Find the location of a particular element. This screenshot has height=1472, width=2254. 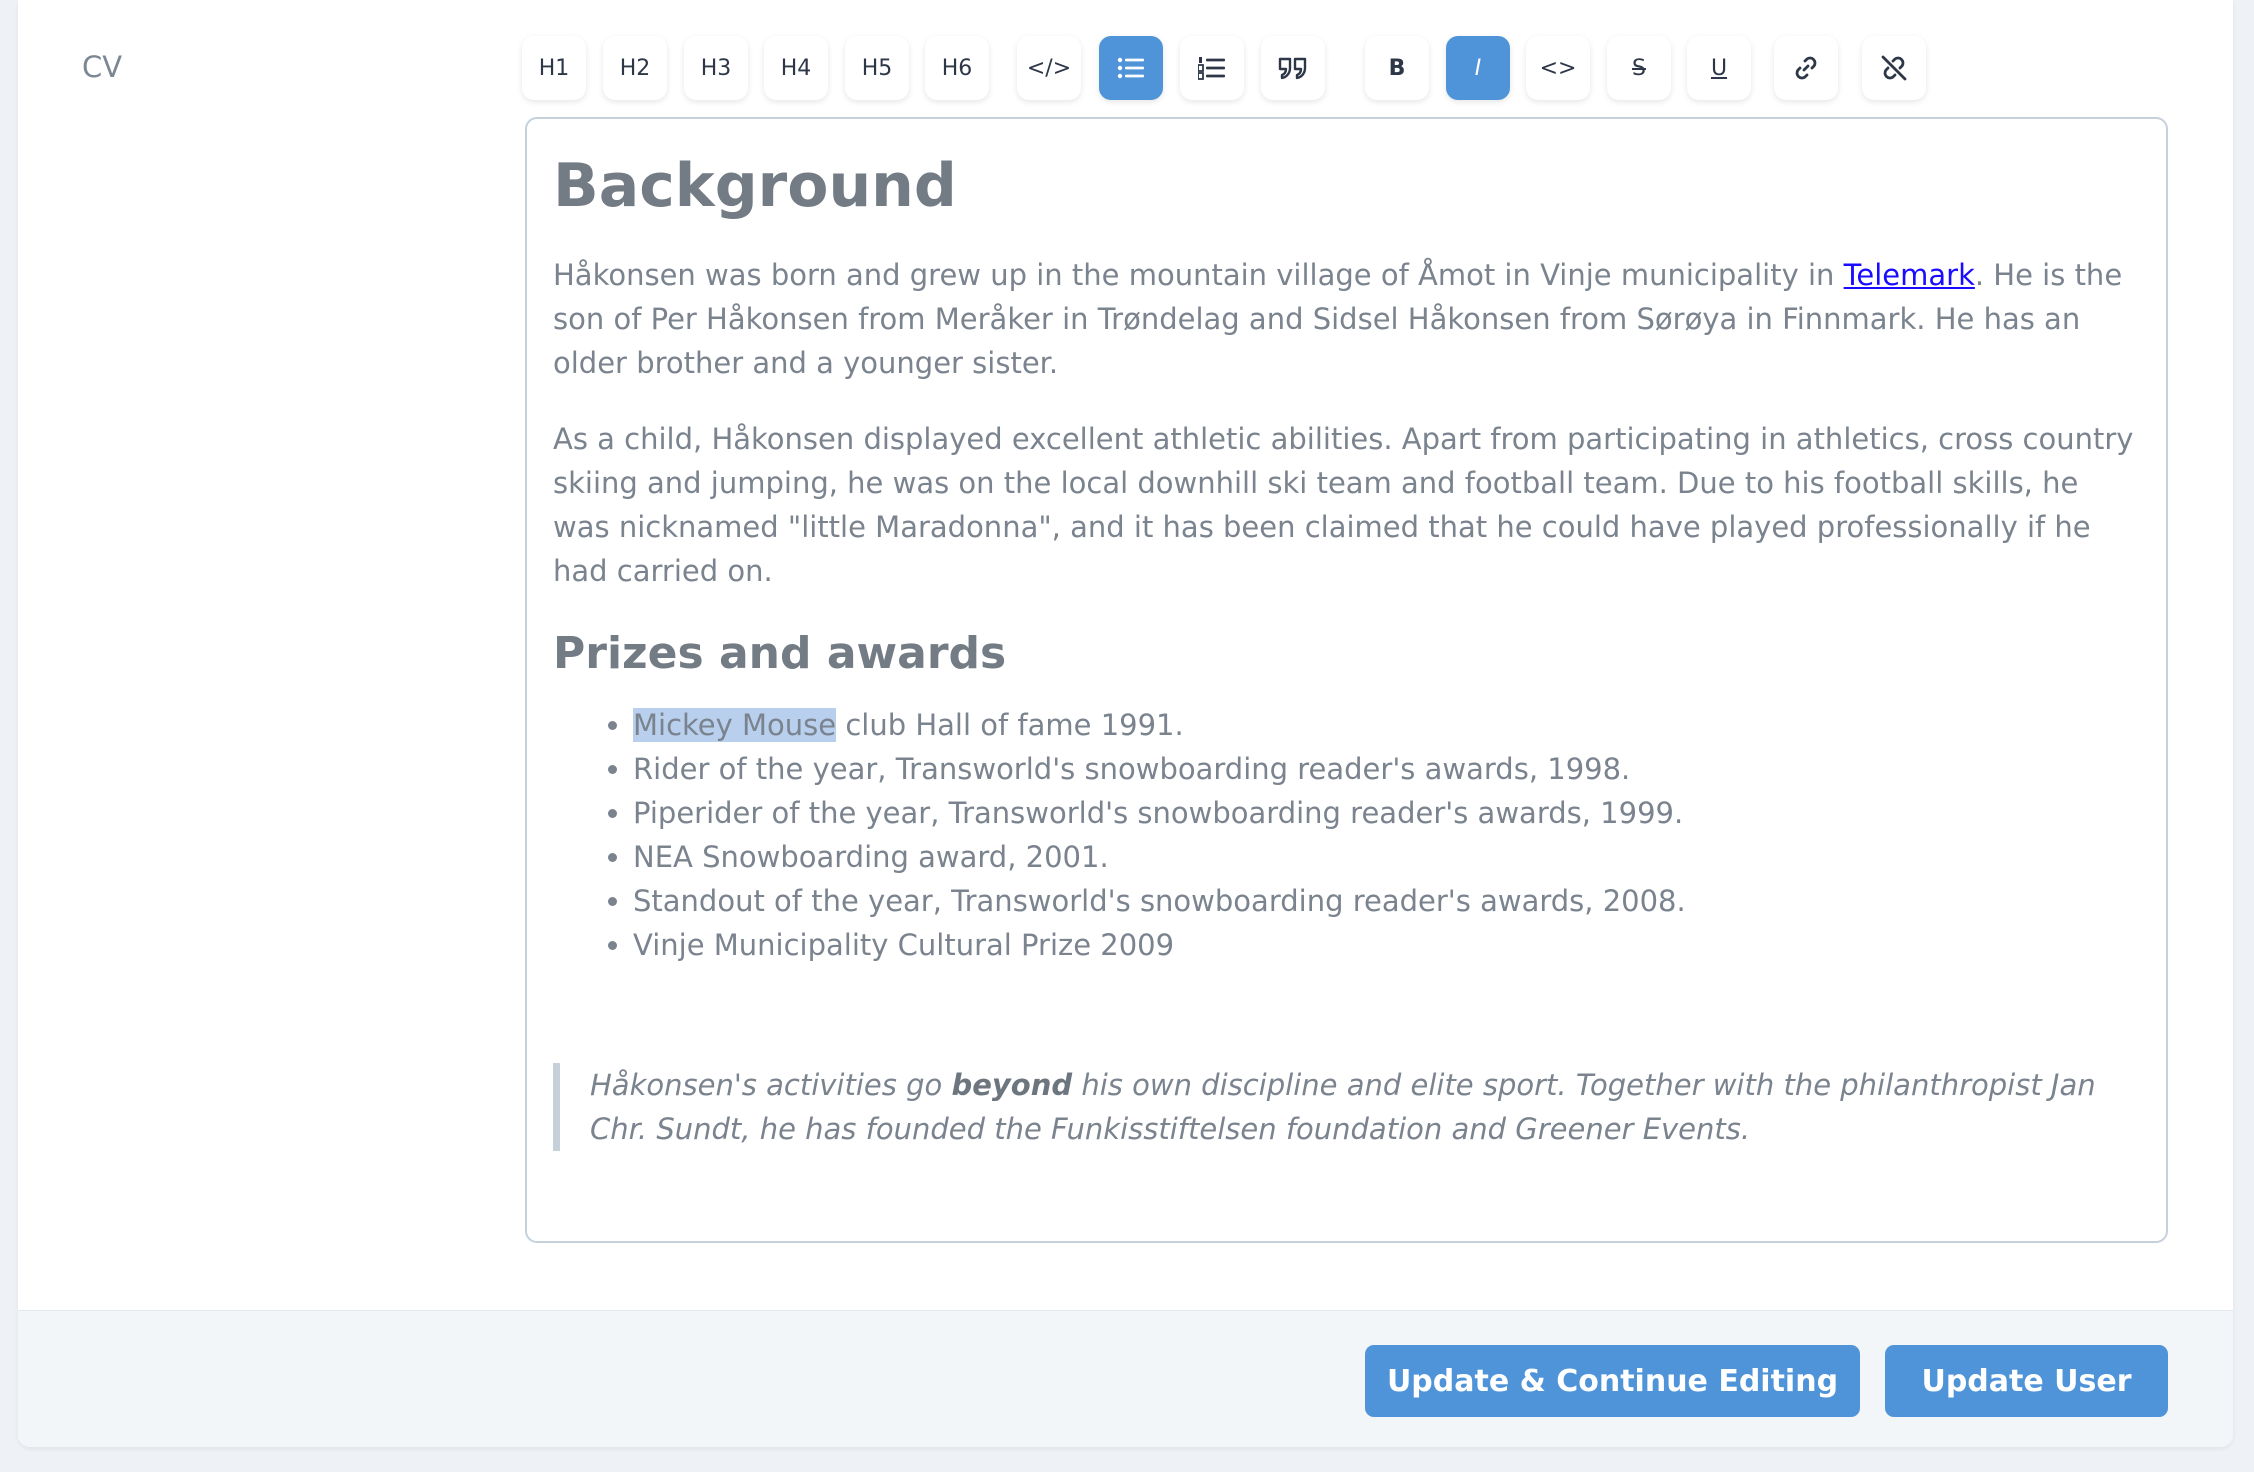

update-continue-editing-button: Update & Continue Editing is located at coordinates (1612, 1381).